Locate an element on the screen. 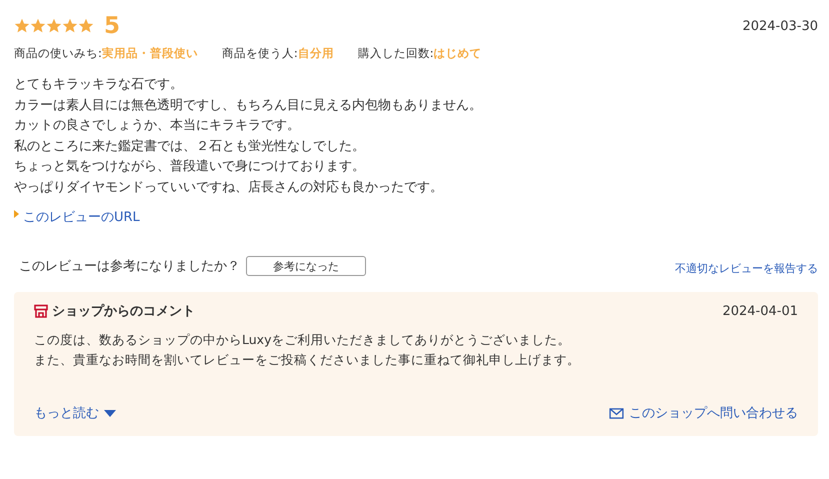 This screenshot has height=479, width=829. comment-title: ショップからのコメント is located at coordinates (123, 311).